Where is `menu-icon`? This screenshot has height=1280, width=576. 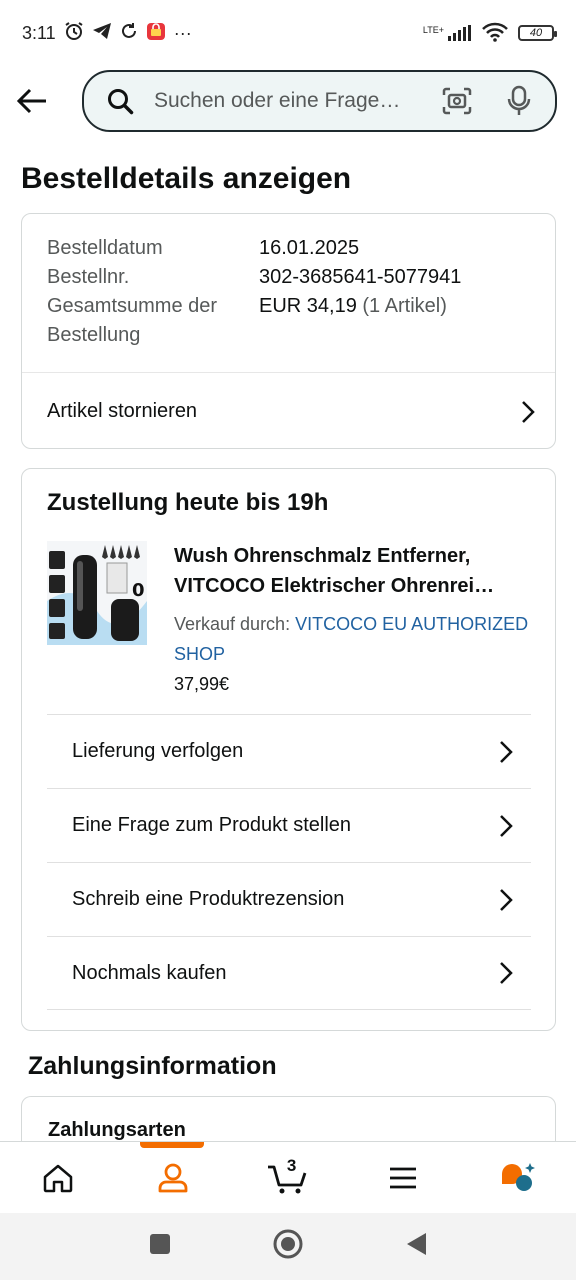 menu-icon is located at coordinates (403, 1177).